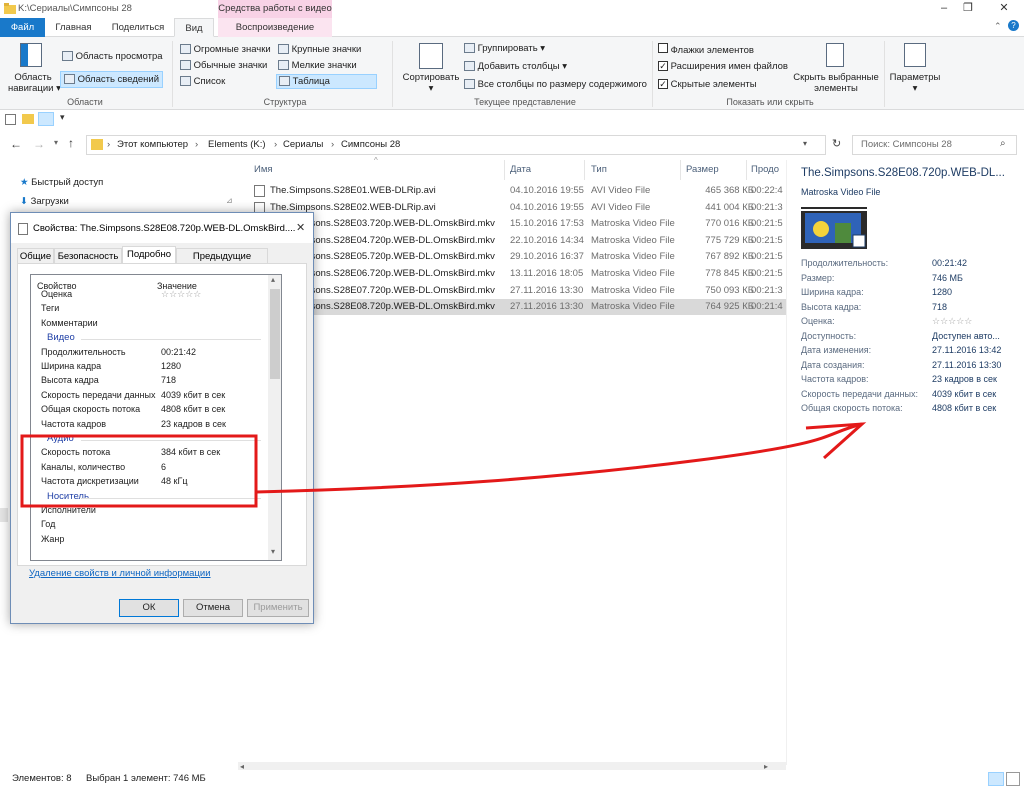 The height and width of the screenshot is (790, 1024). I want to click on property-row: Каналы, количество 6, so click(149, 469).